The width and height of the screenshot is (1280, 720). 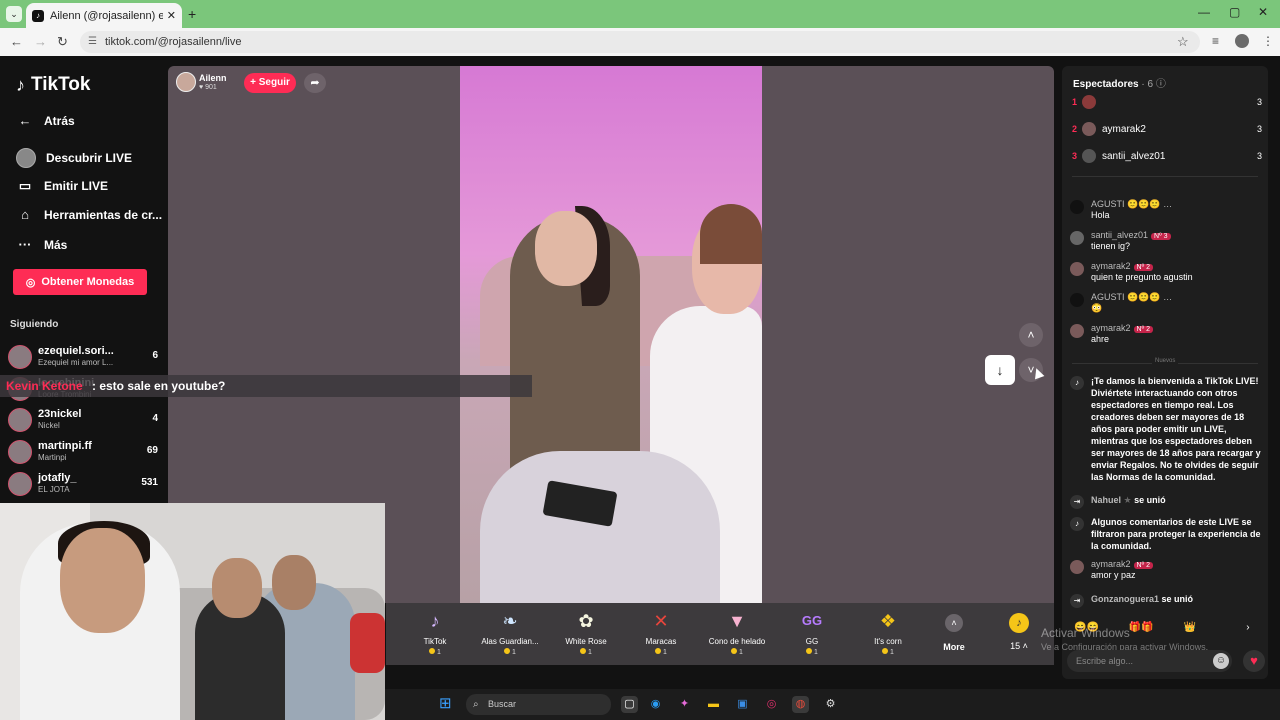 I want to click on home-icon: ⌂, so click(x=25, y=214).